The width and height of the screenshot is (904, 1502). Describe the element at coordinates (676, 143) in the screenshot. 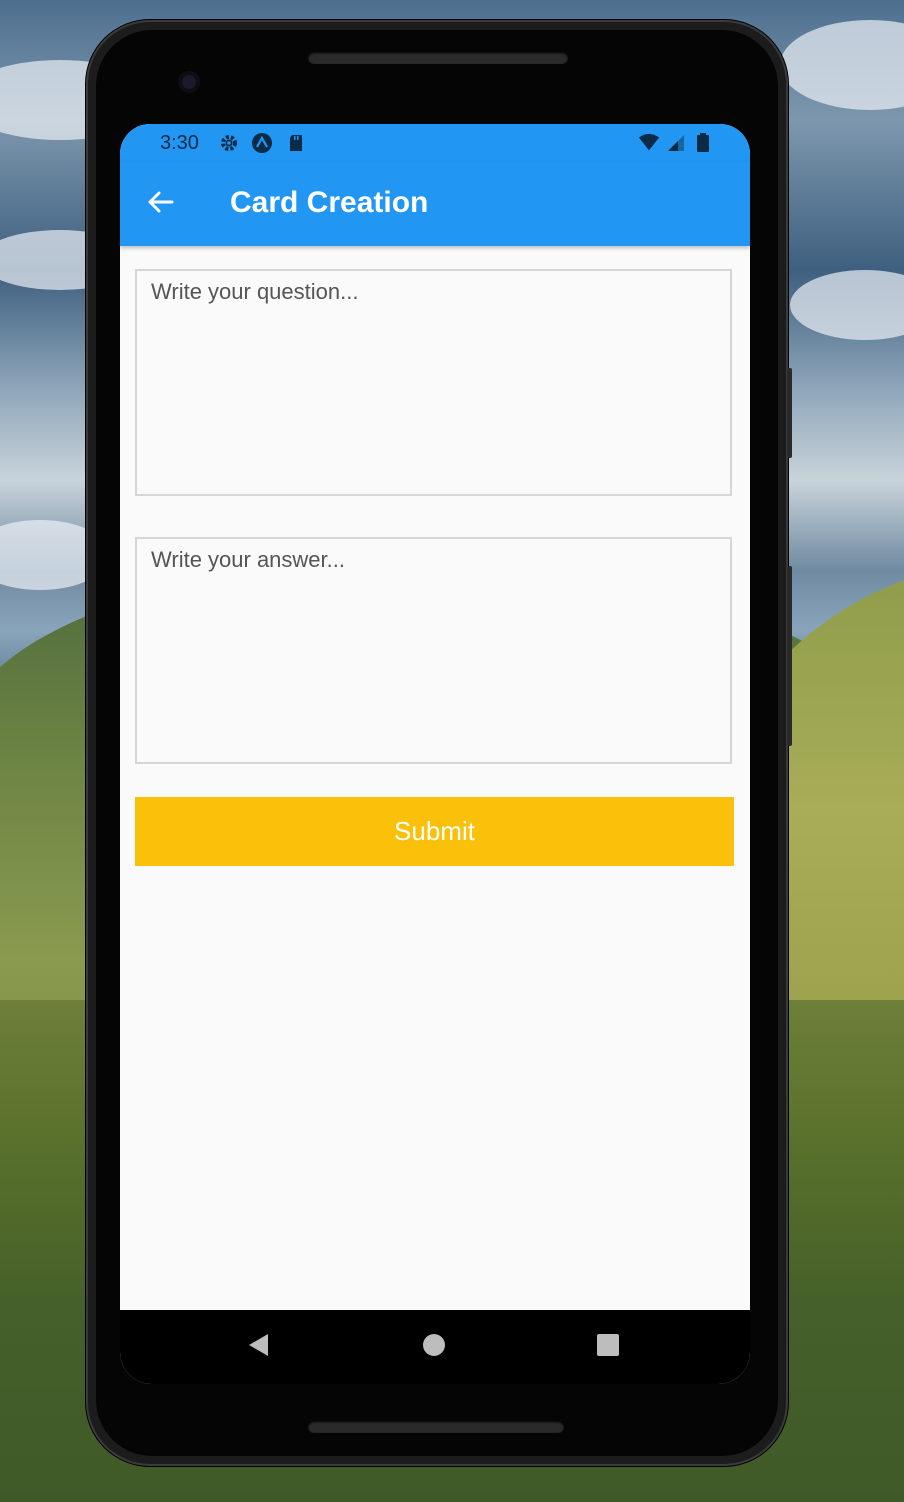

I see `signal-icon` at that location.